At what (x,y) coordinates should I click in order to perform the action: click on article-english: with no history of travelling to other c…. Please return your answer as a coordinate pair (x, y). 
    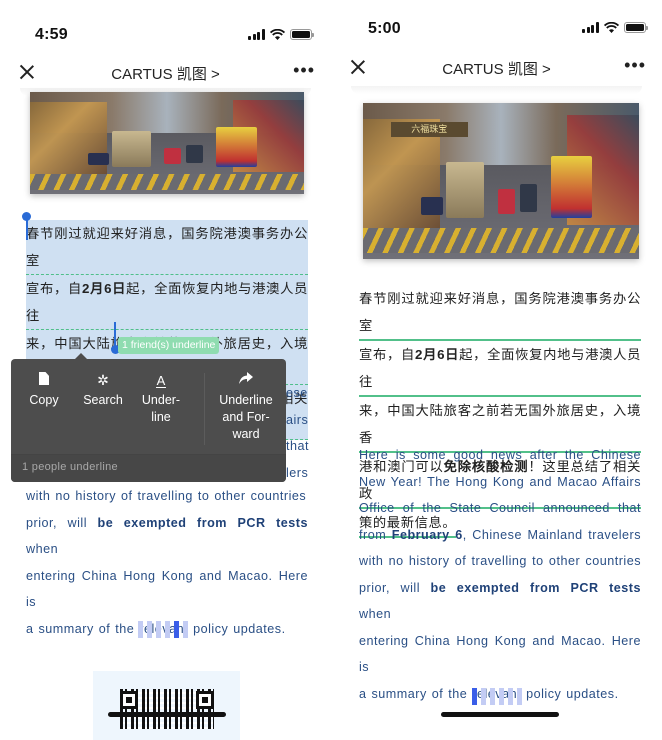
    Looking at the image, I should click on (167, 562).